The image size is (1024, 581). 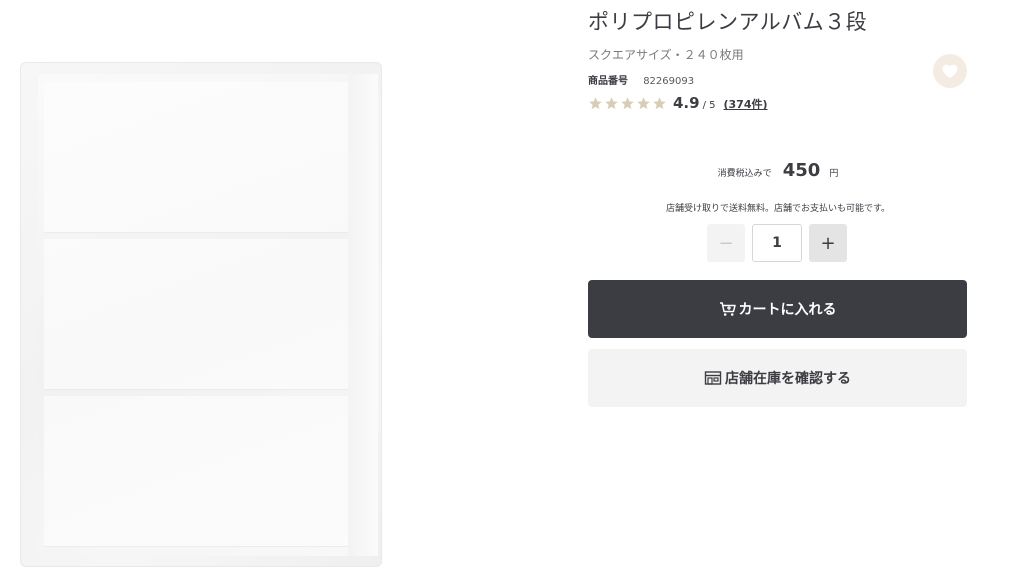 I want to click on minus-icon: −, so click(x=726, y=243).